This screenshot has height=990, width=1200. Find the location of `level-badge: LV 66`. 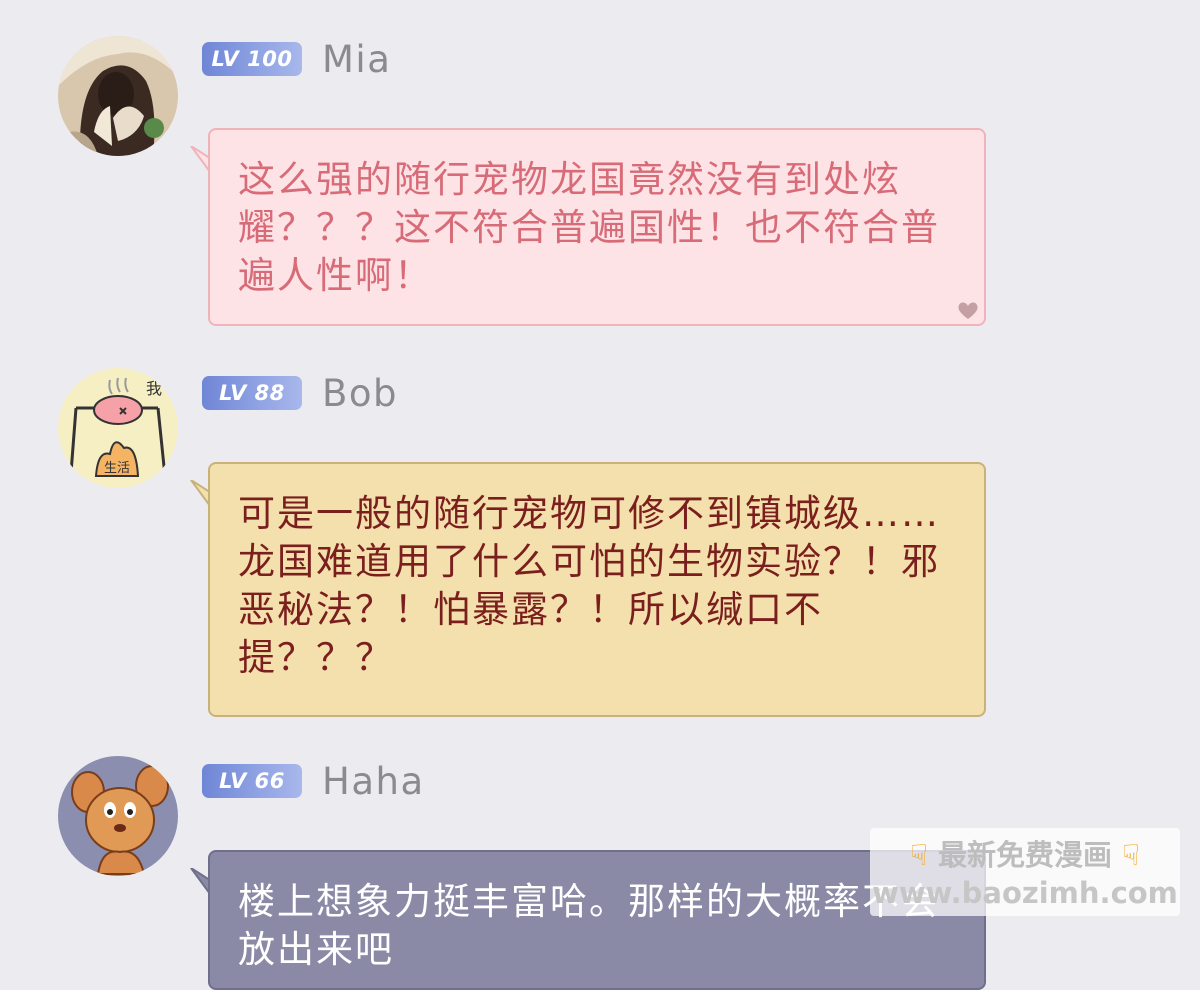

level-badge: LV 66 is located at coordinates (252, 781).